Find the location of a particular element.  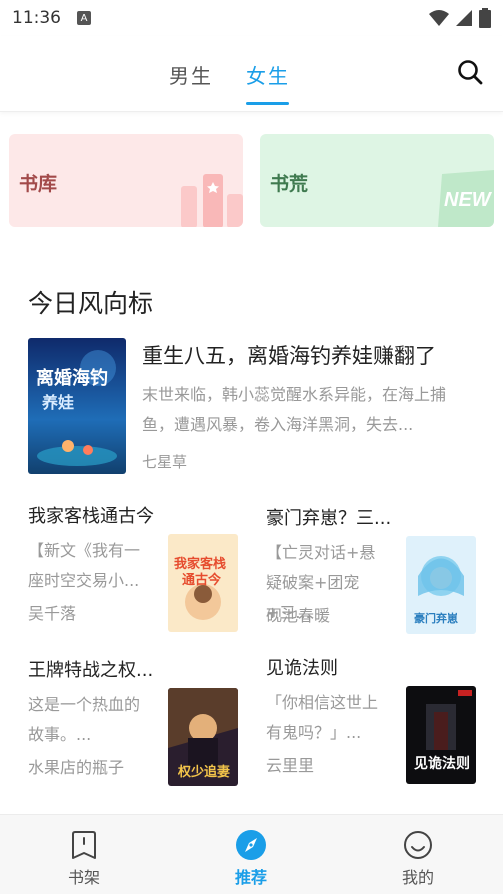

book-cover: 见诡法则 is located at coordinates (441, 735).